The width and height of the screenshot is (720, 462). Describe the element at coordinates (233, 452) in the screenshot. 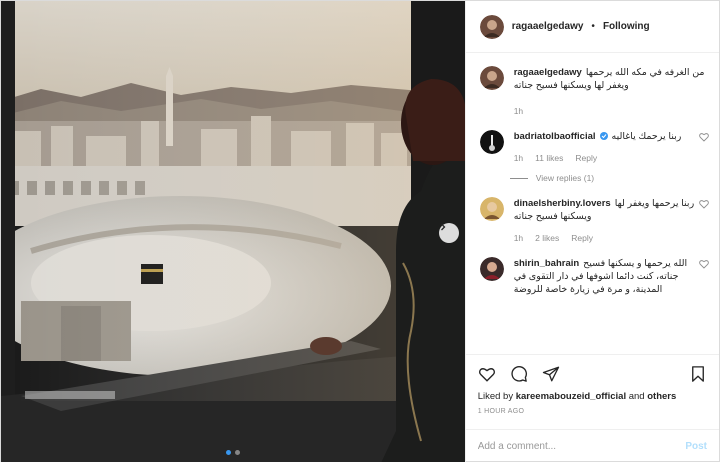

I see `carousel-indicator` at that location.